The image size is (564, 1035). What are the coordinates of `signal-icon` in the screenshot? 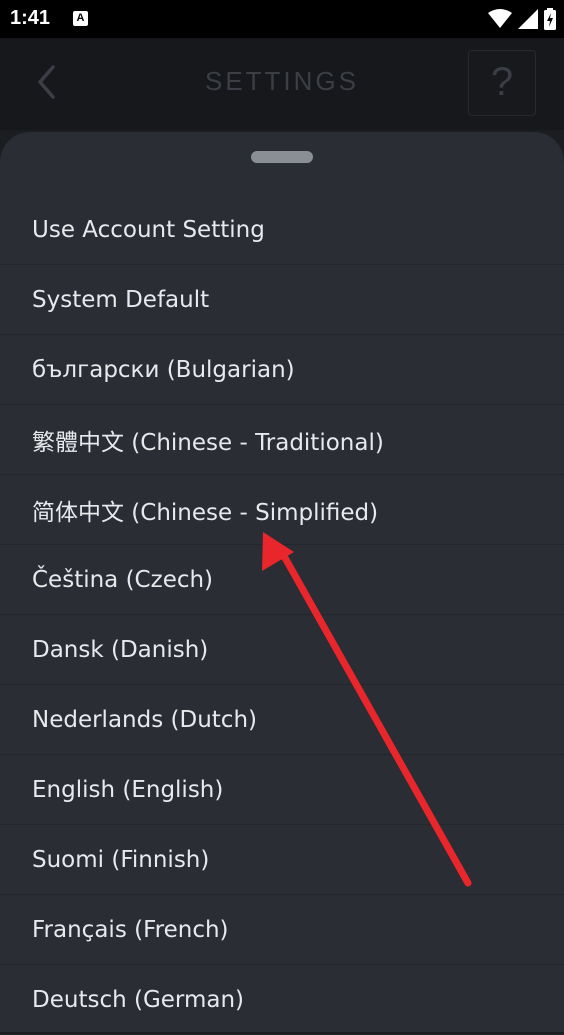 It's located at (528, 19).